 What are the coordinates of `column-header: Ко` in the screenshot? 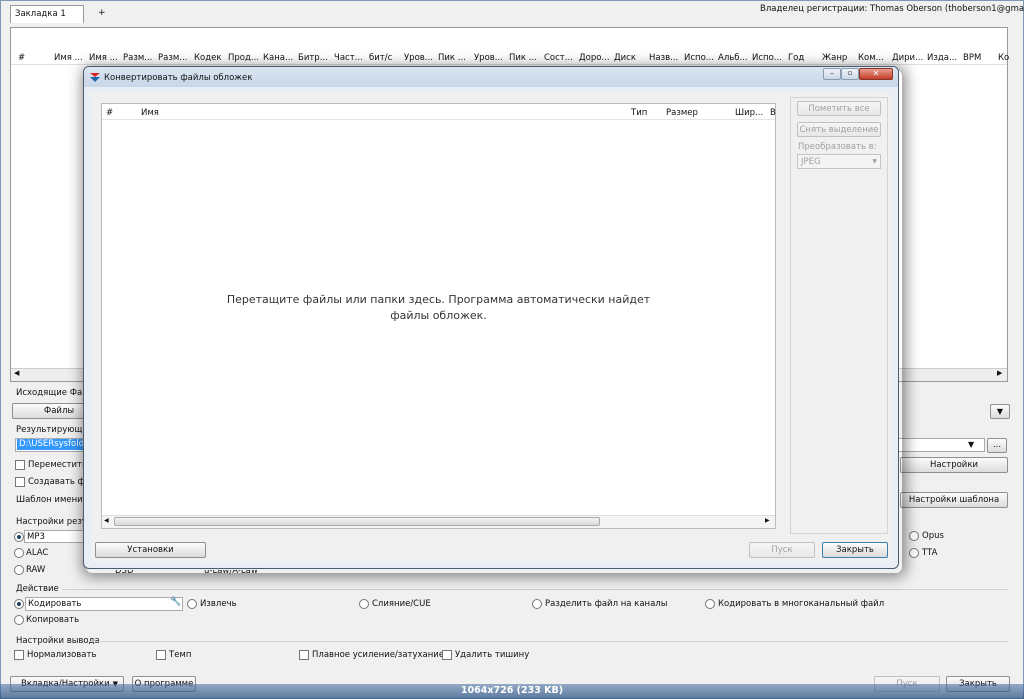 It's located at (1003, 58).